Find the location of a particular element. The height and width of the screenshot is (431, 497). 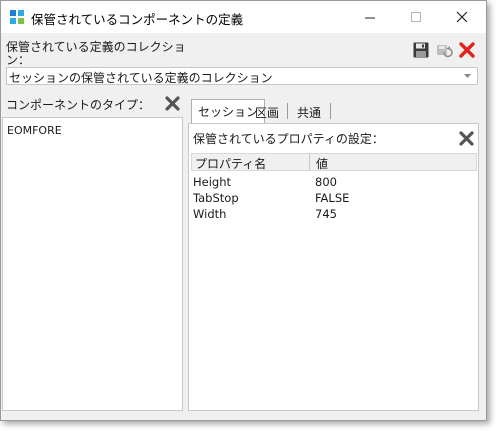

close-icon is located at coordinates (462, 17).